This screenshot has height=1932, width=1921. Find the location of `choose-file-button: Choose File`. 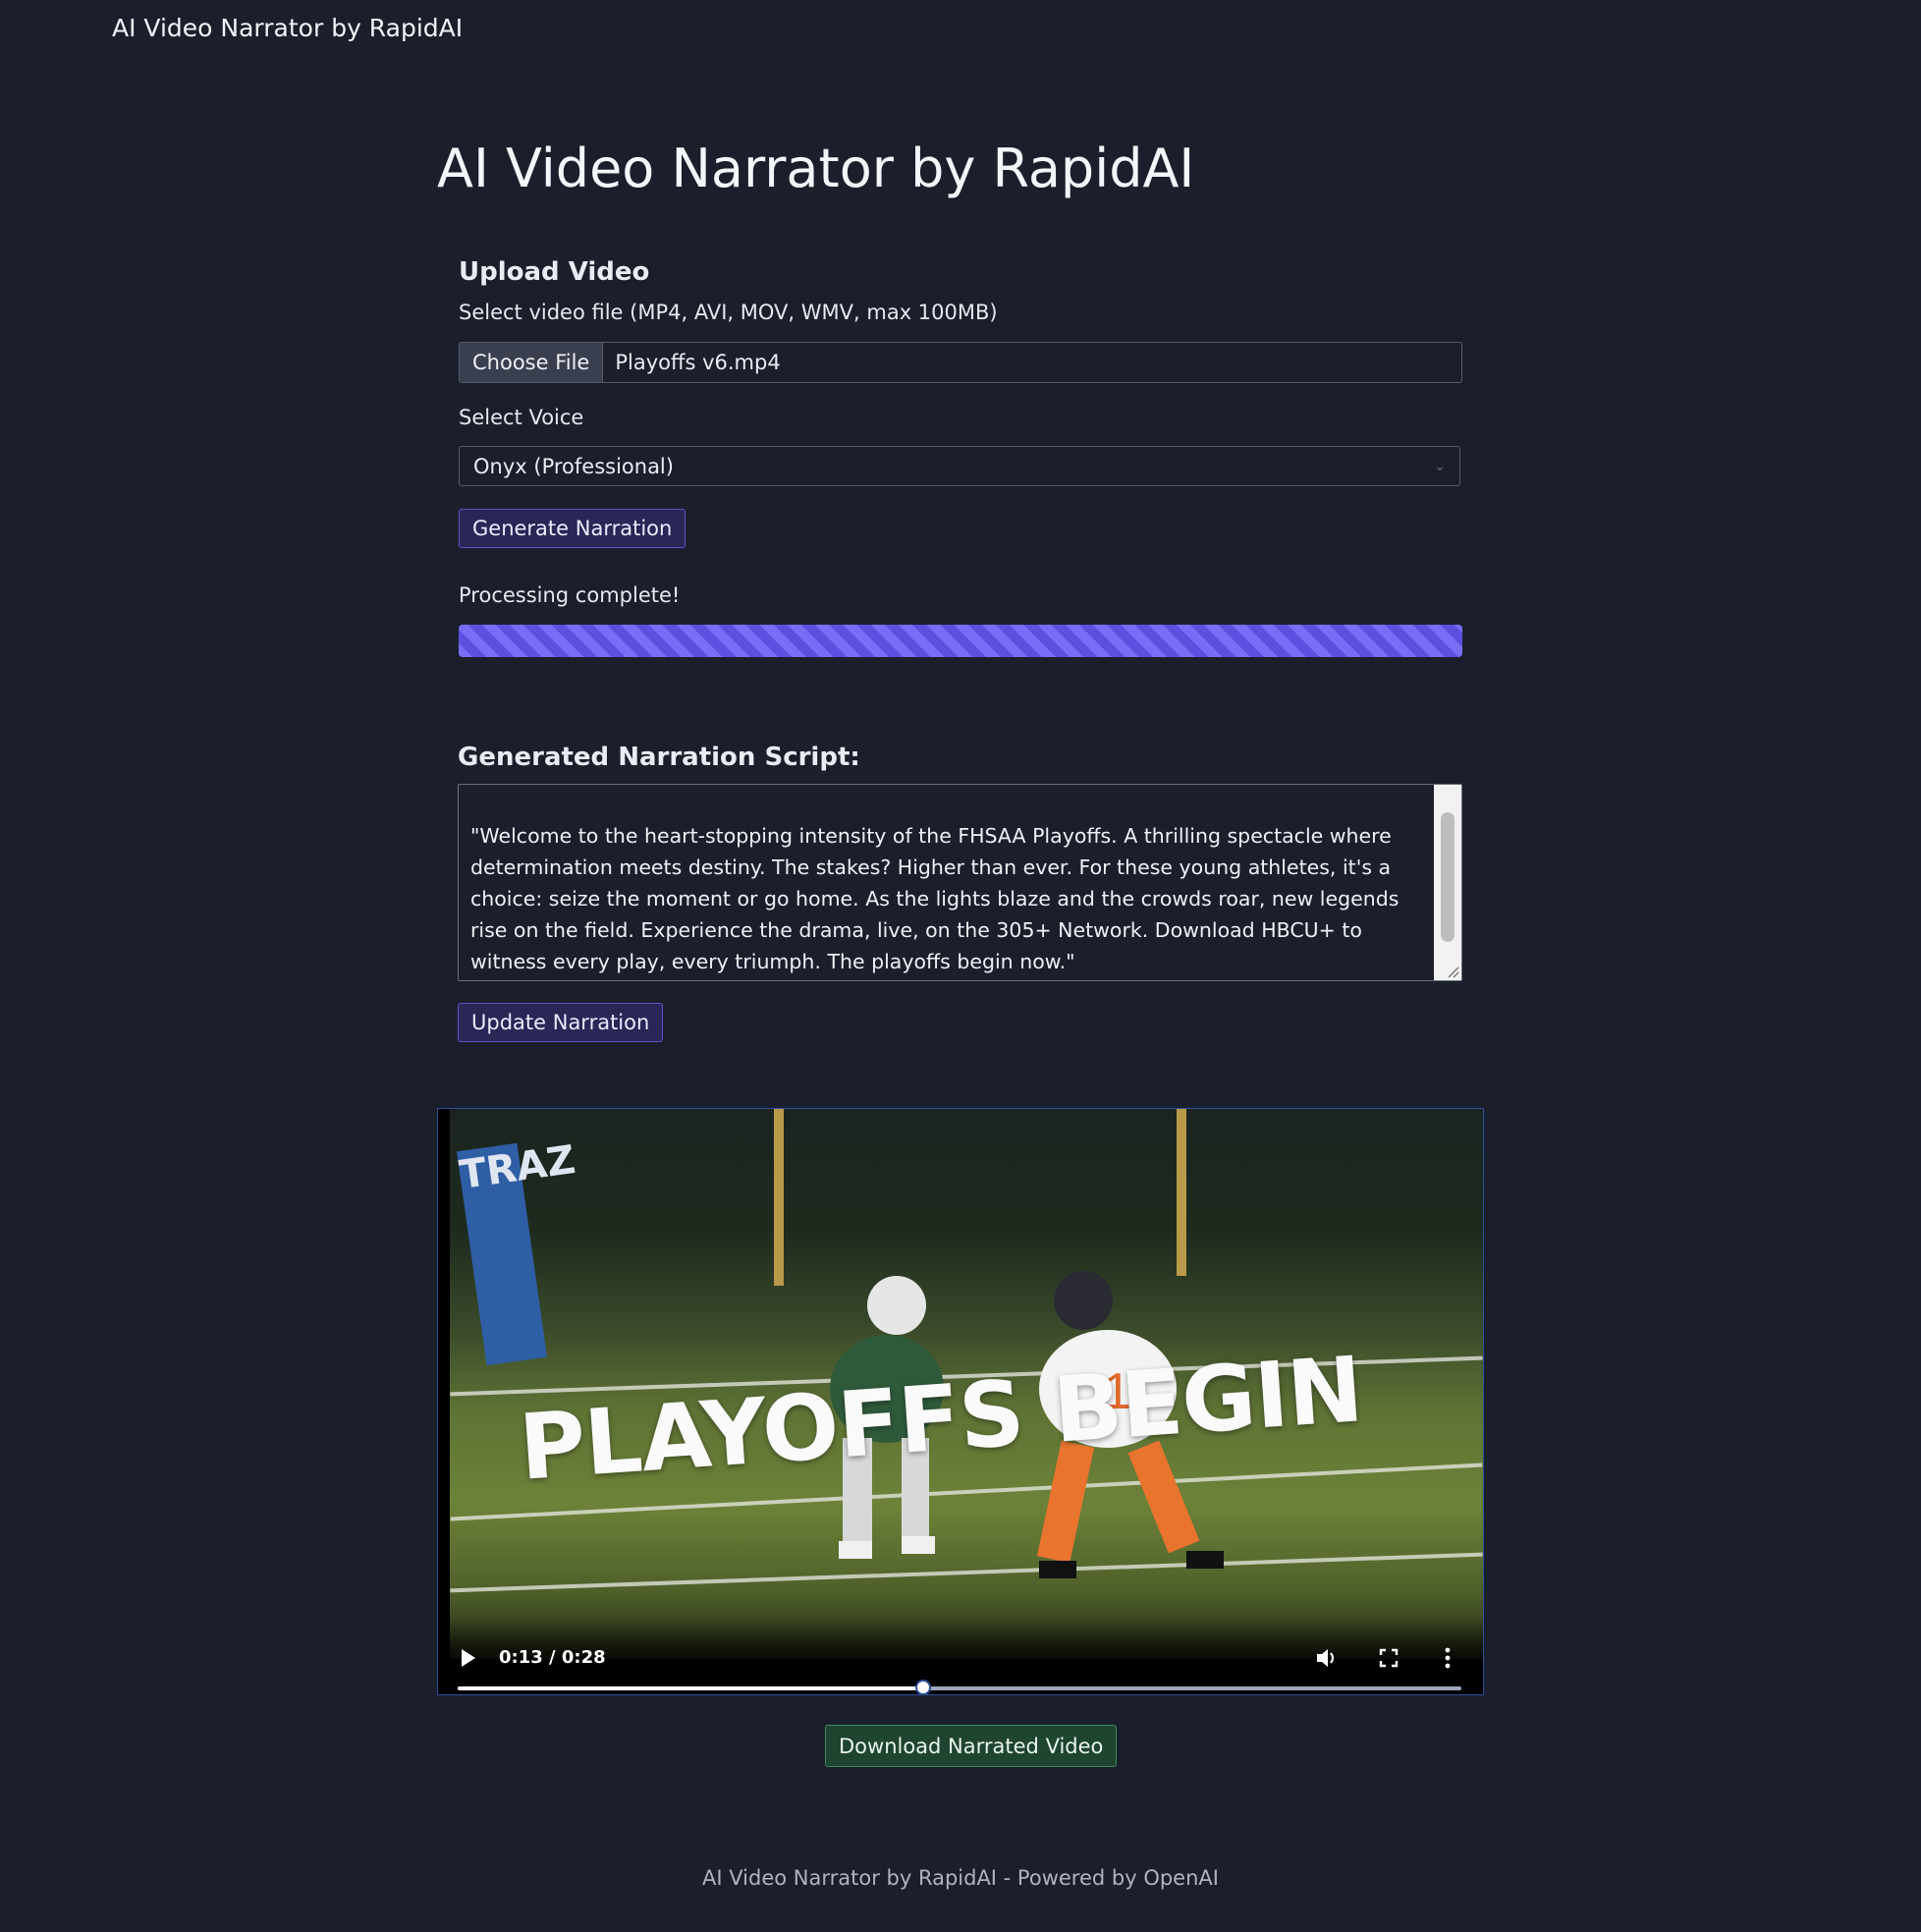

choose-file-button: Choose File is located at coordinates (532, 362).